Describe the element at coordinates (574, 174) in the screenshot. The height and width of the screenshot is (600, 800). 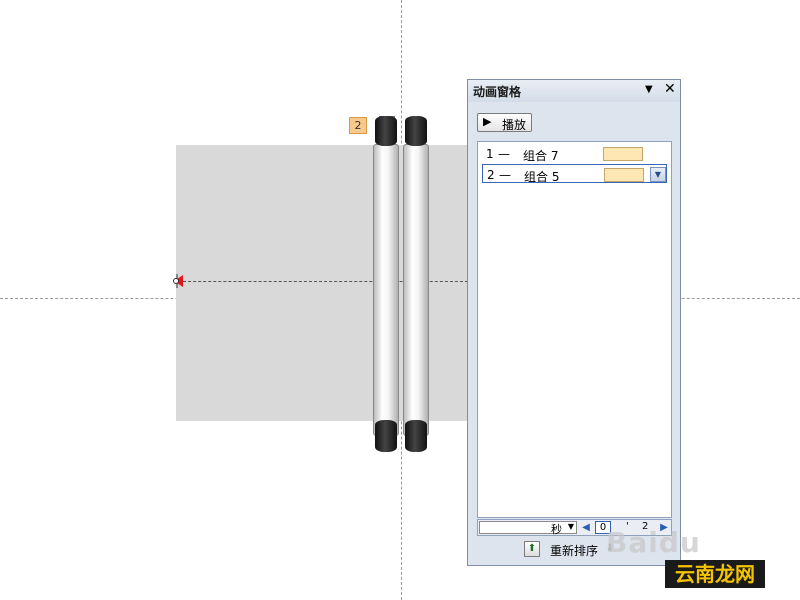
I see `list-item-selected: 2 — 组合 5 ▼` at that location.